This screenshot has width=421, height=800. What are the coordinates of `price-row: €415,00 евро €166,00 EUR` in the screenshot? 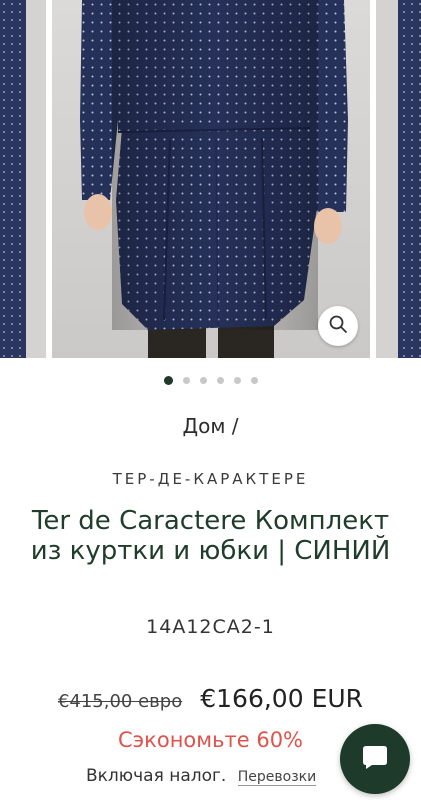 It's located at (210, 698).